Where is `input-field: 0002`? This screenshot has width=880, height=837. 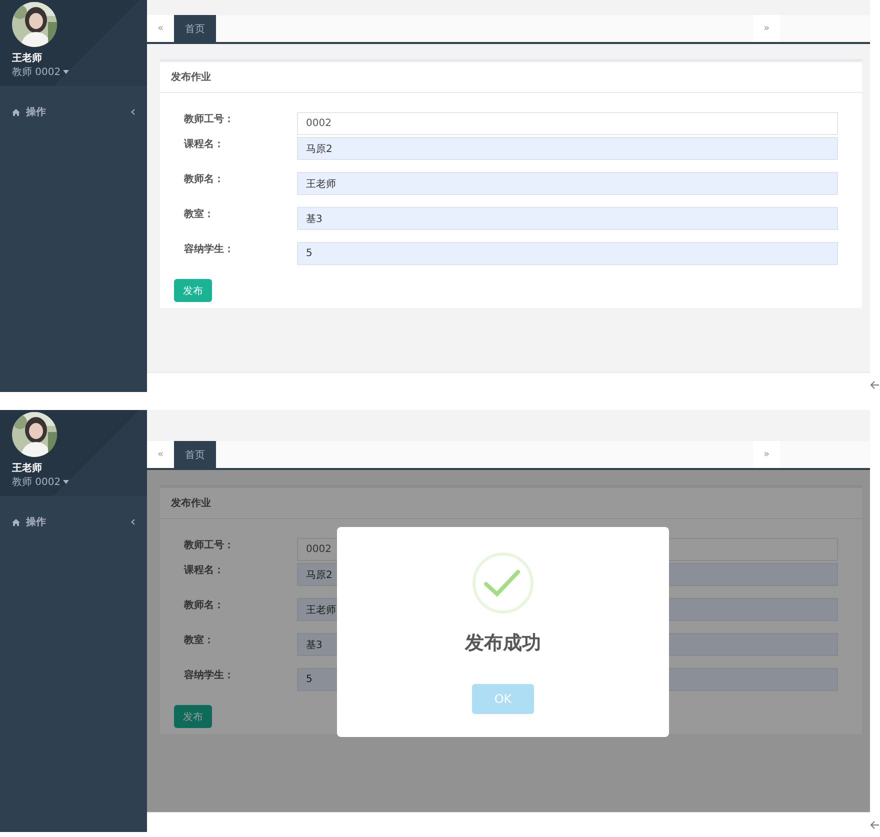
input-field: 0002 is located at coordinates (567, 123).